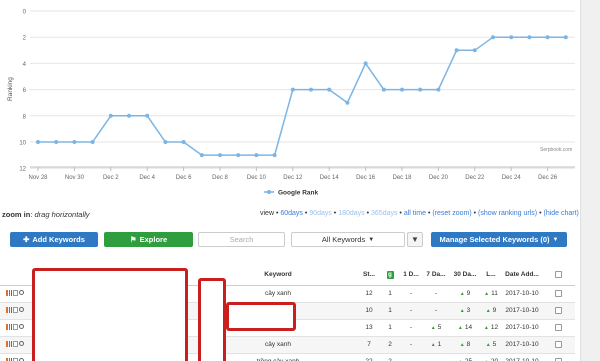 The height and width of the screenshot is (361, 600). Describe the element at coordinates (293, 178) in the screenshot. I see `x-tick-label: Dec 12` at that location.